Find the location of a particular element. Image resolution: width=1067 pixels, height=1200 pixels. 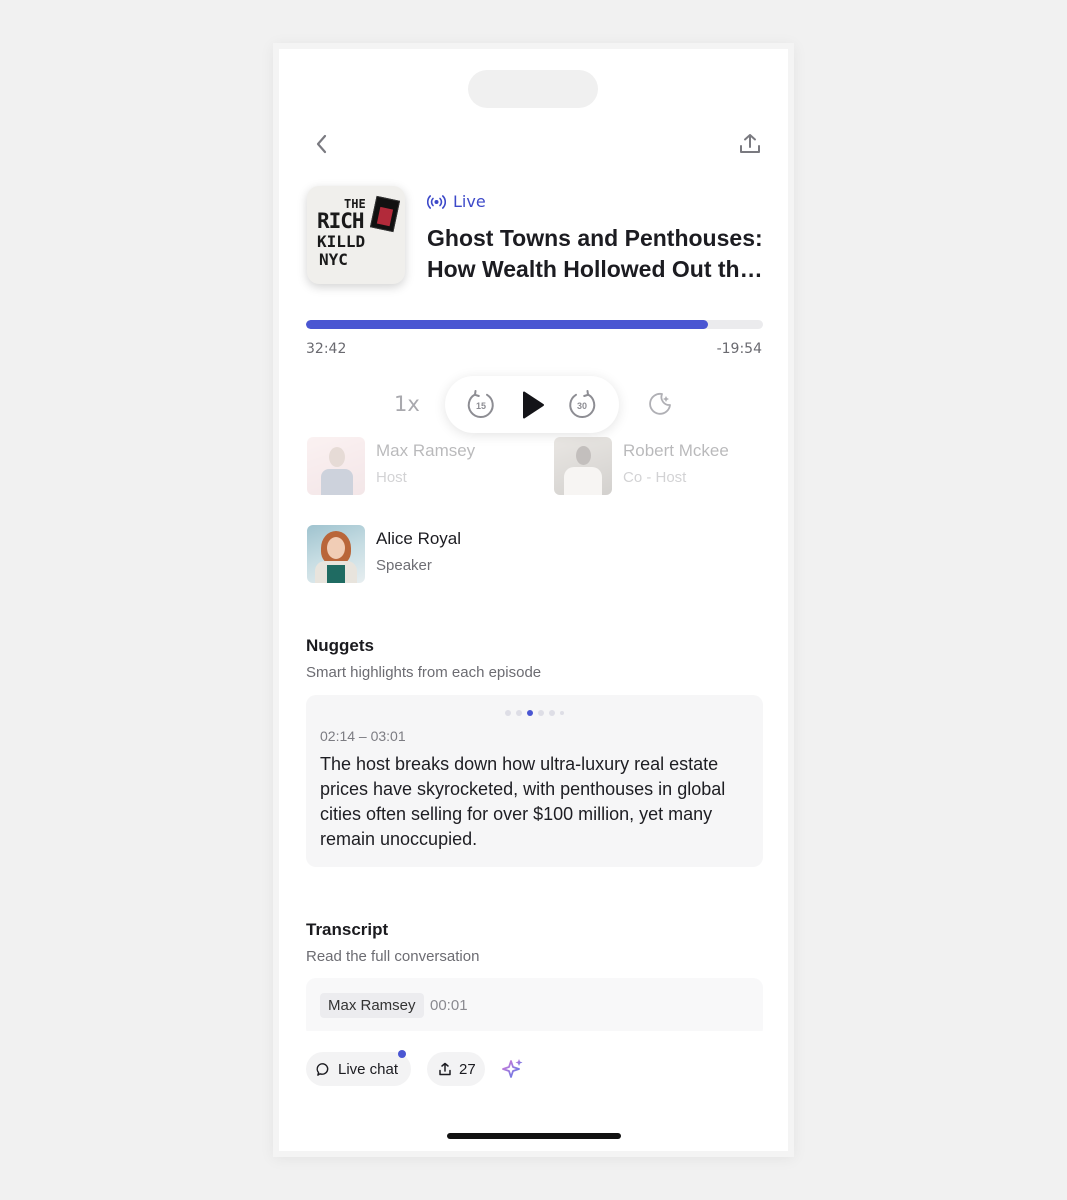

cover-line: KILLD is located at coordinates (341, 241).